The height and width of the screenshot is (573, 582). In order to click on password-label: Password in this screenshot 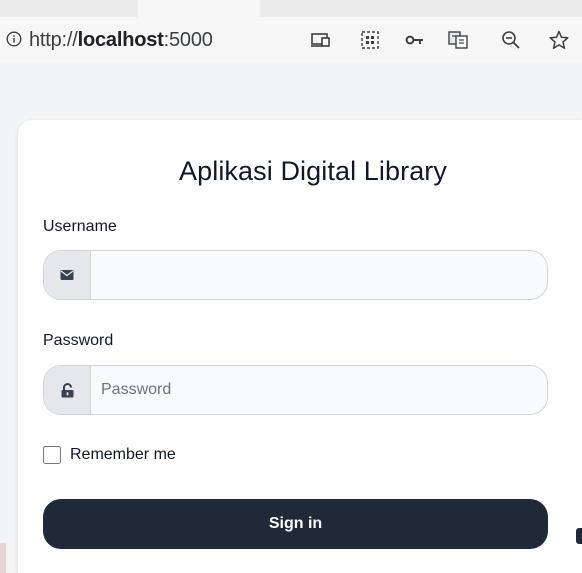, I will do `click(78, 340)`.